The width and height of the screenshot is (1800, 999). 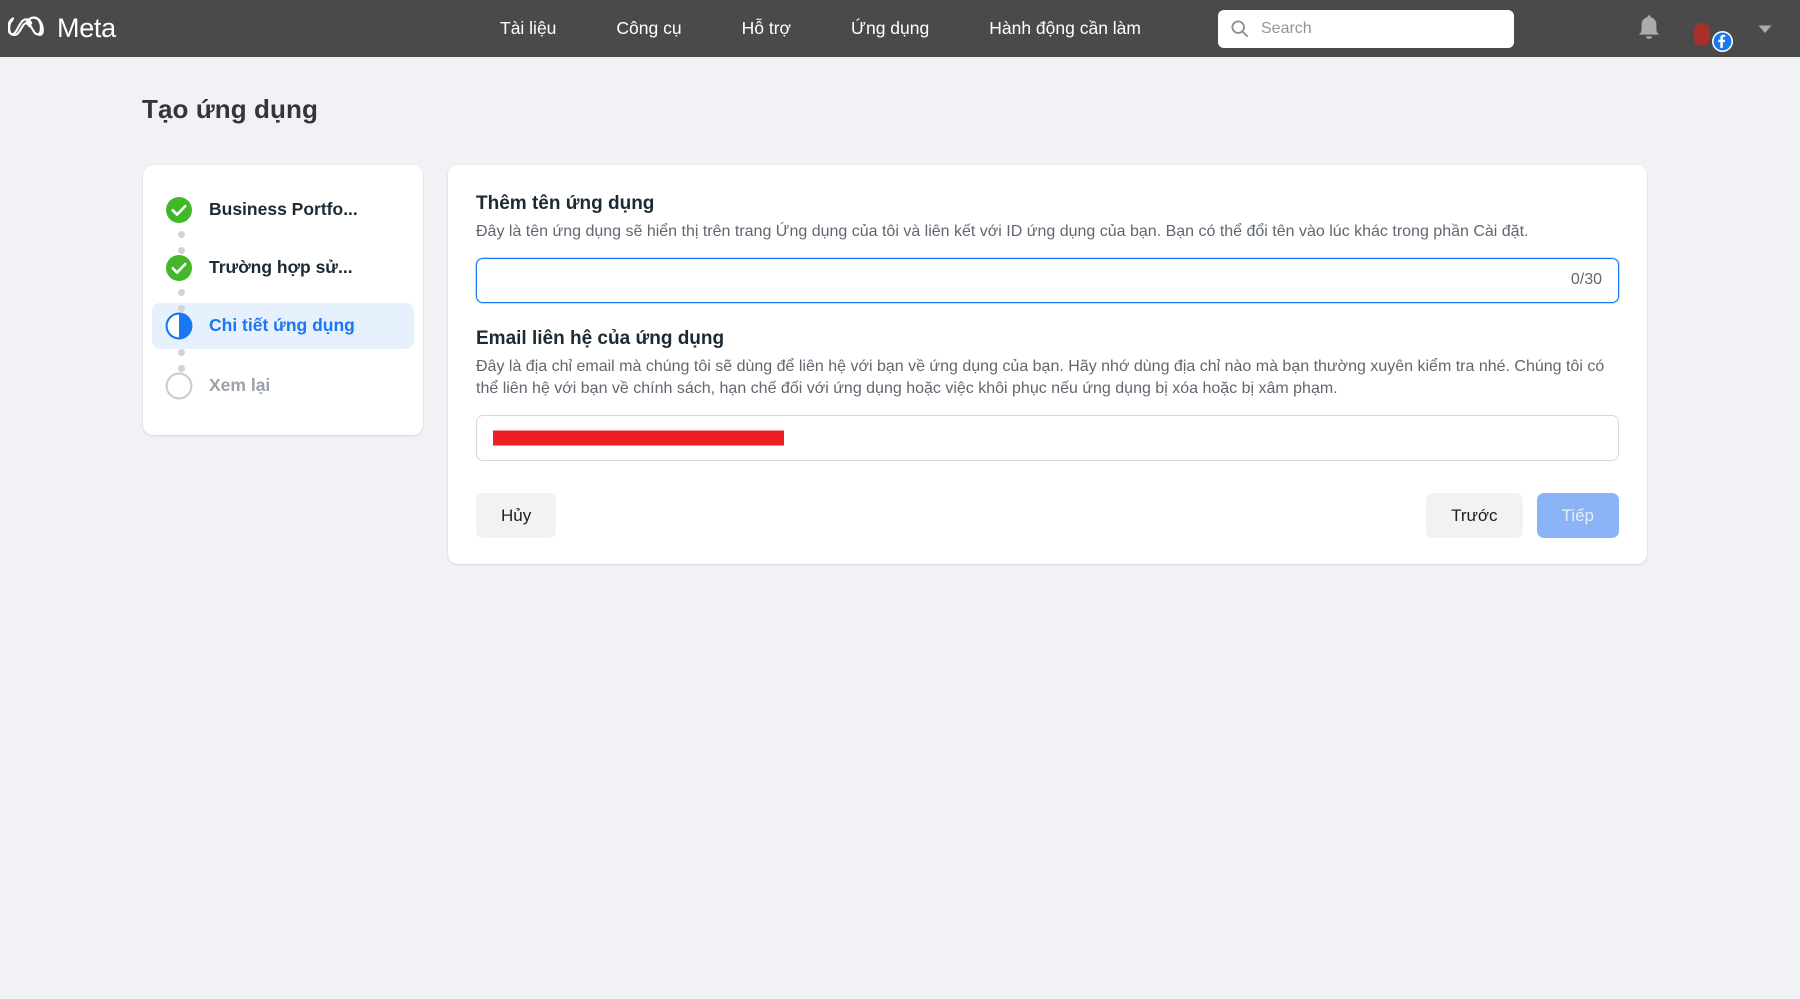 What do you see at coordinates (230, 109) in the screenshot?
I see `page-title: Tạo ứng dụng` at bounding box center [230, 109].